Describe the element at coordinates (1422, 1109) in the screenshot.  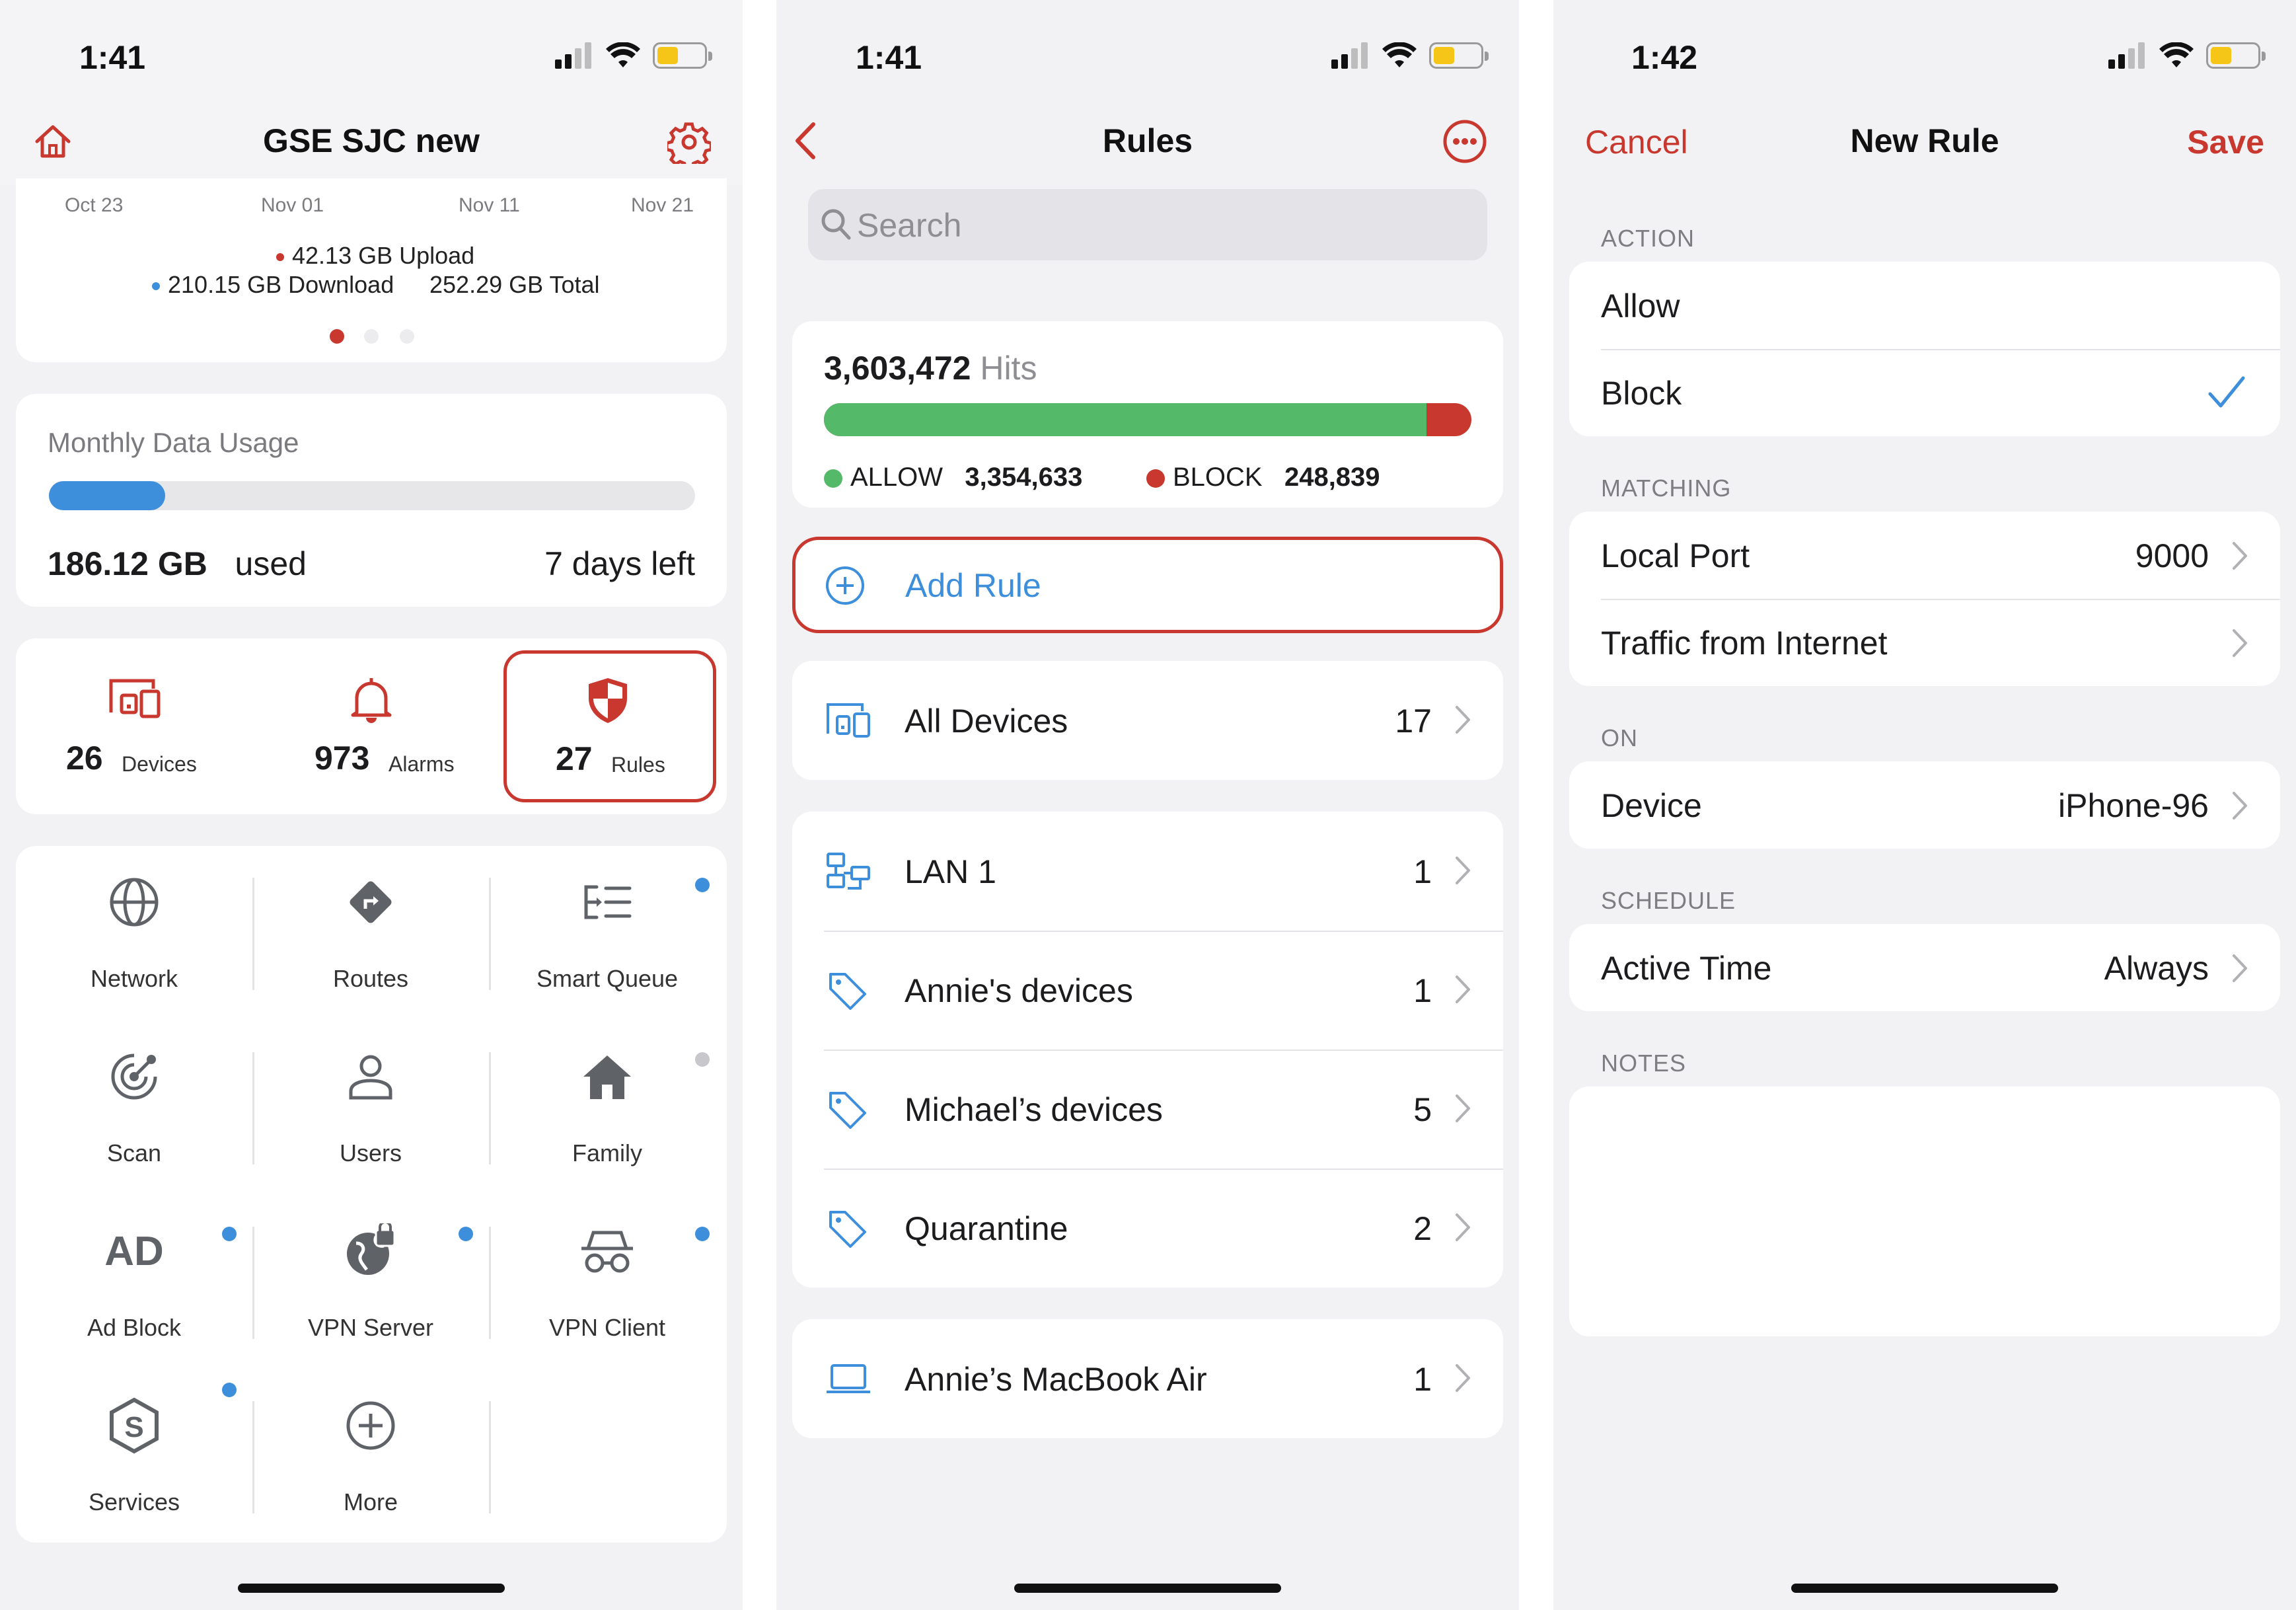
I see `row-count: 5` at that location.